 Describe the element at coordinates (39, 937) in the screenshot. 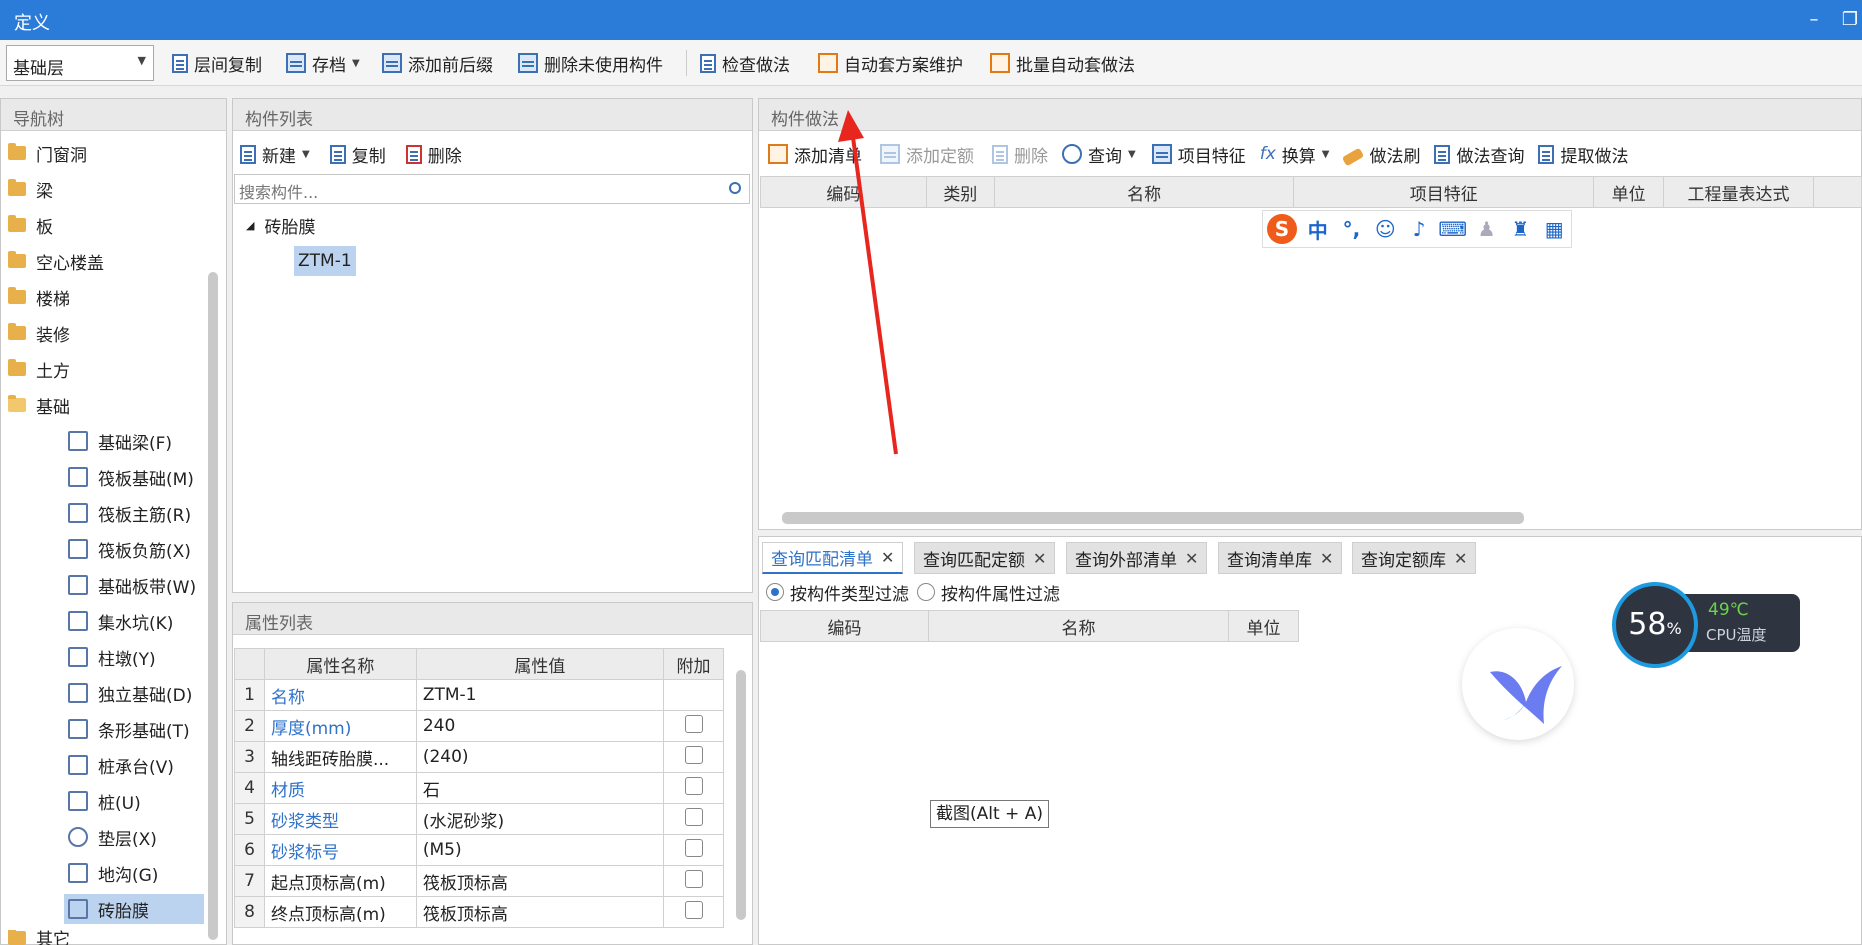

I see `nav-item-other: 其它` at that location.